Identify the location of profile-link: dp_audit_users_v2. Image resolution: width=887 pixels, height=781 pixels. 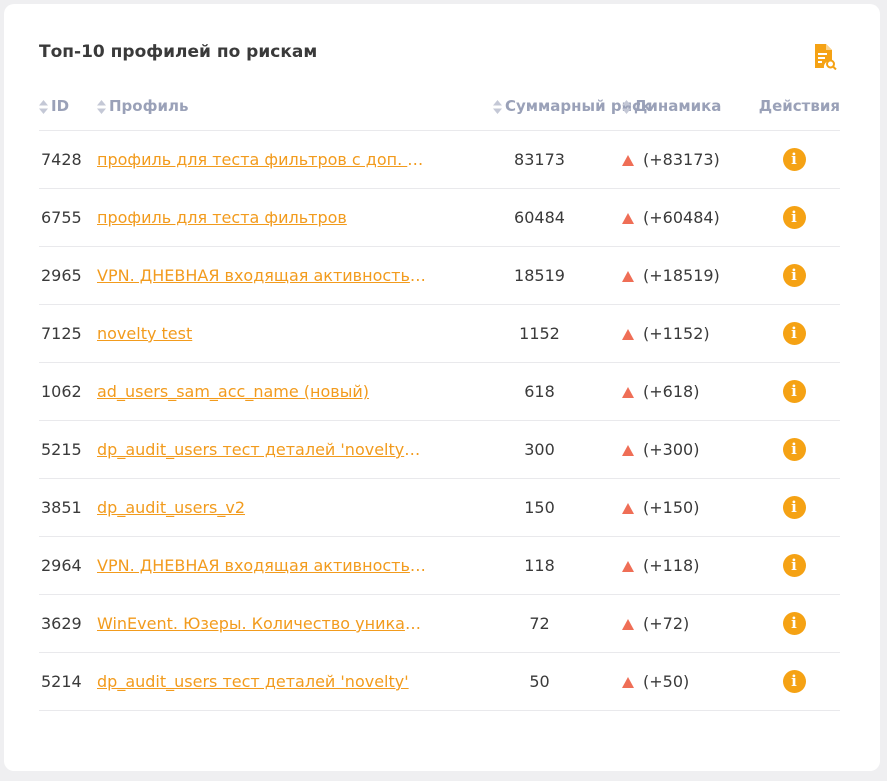
(262, 507).